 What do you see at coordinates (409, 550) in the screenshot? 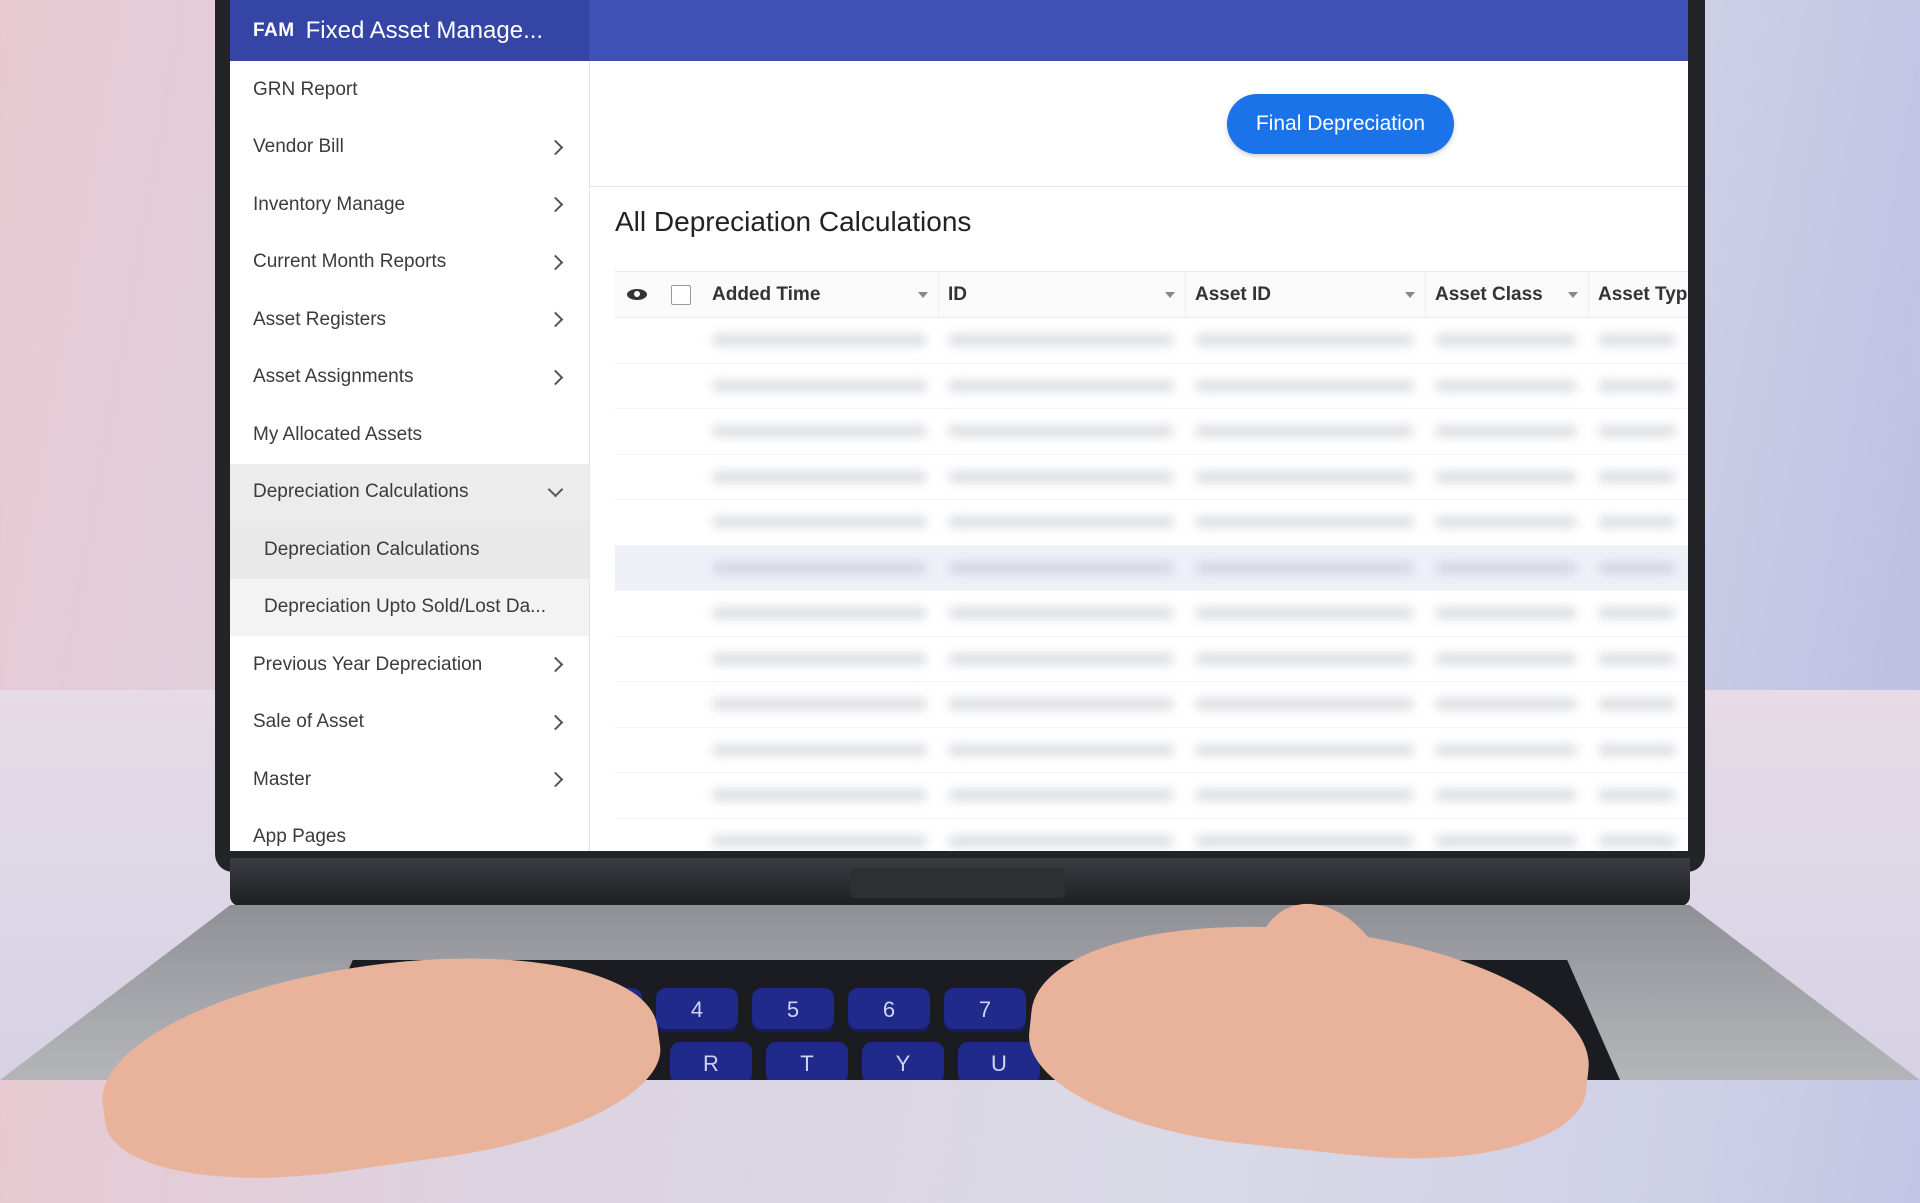
I see `sidebar-subitem-depreciation-calculations: Depreciation Calculations` at bounding box center [409, 550].